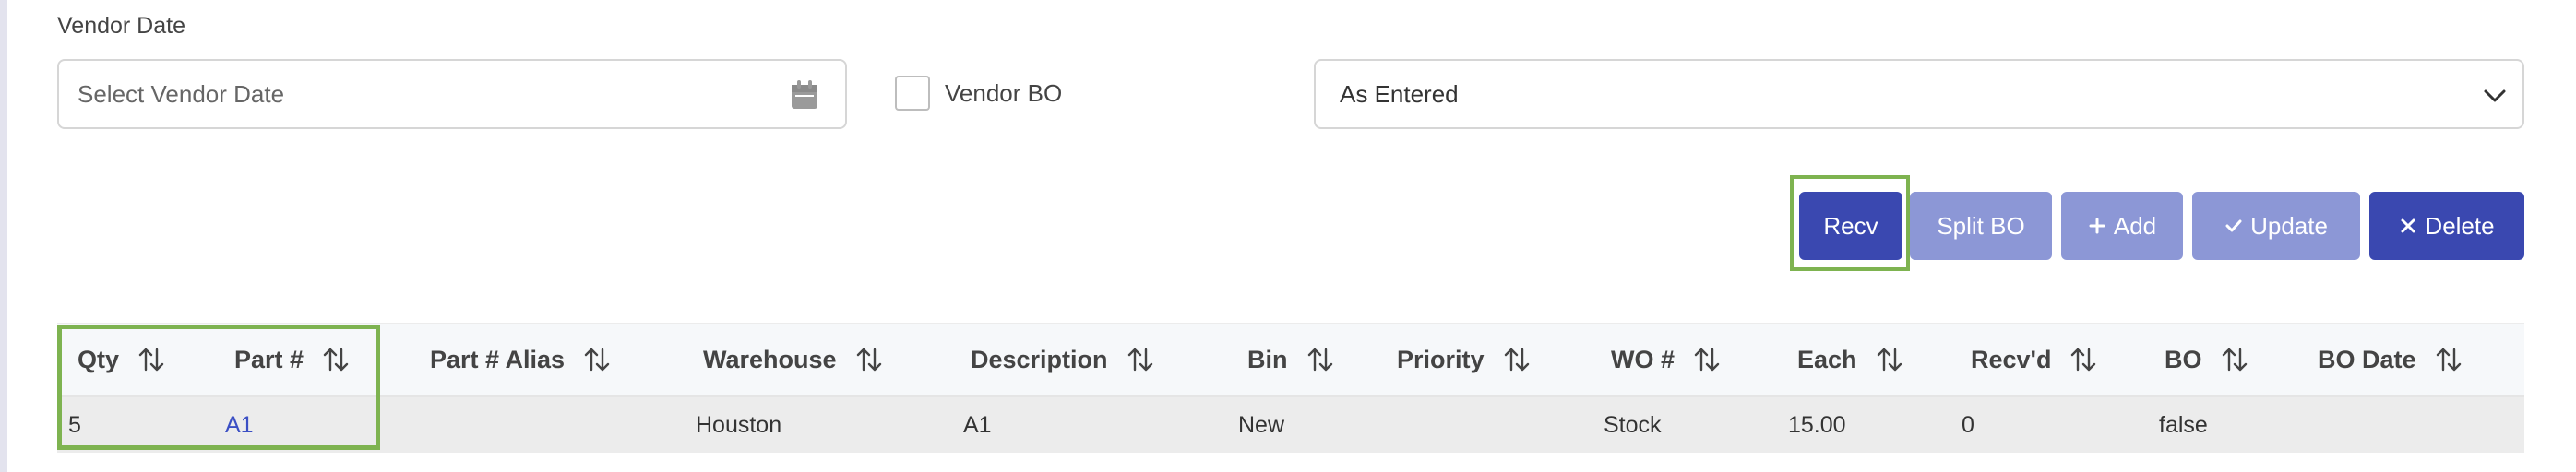 Image resolution: width=2576 pixels, height=472 pixels. I want to click on column-header-label: Priority, so click(1441, 359).